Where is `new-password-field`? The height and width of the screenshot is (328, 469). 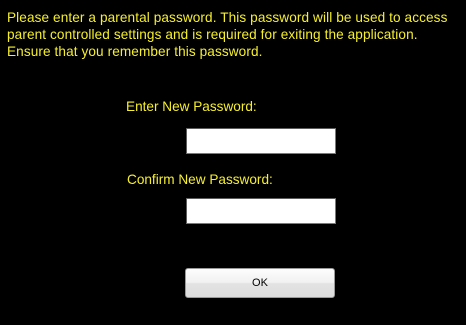 new-password-field is located at coordinates (261, 141).